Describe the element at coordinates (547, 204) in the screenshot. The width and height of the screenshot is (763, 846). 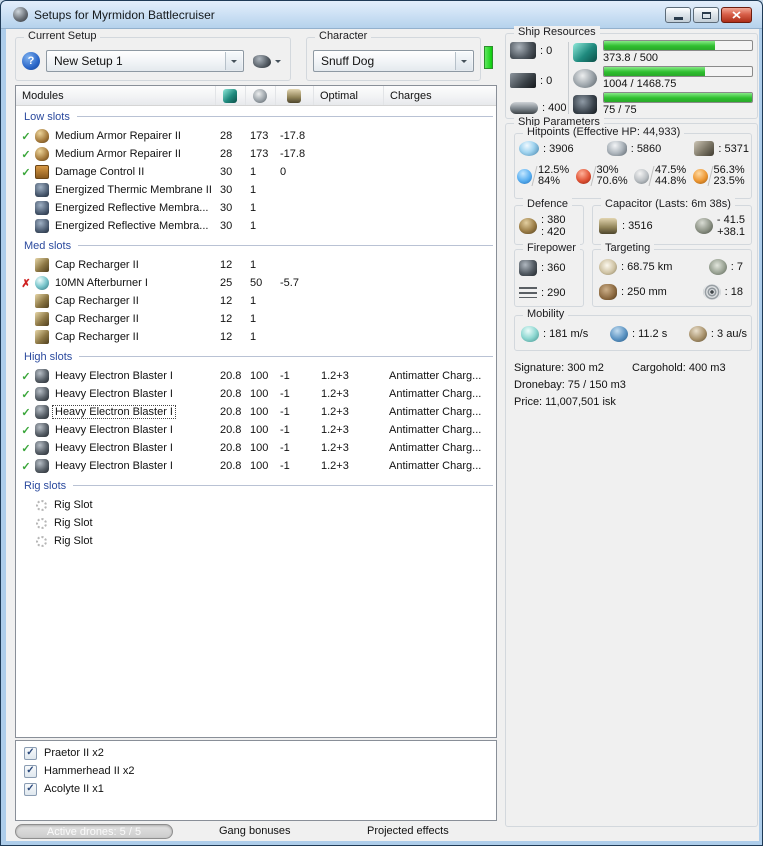
I see `defence-label: Defence` at that location.